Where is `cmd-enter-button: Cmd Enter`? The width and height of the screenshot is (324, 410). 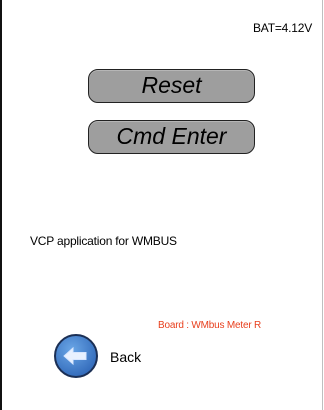
cmd-enter-button: Cmd Enter is located at coordinates (171, 137).